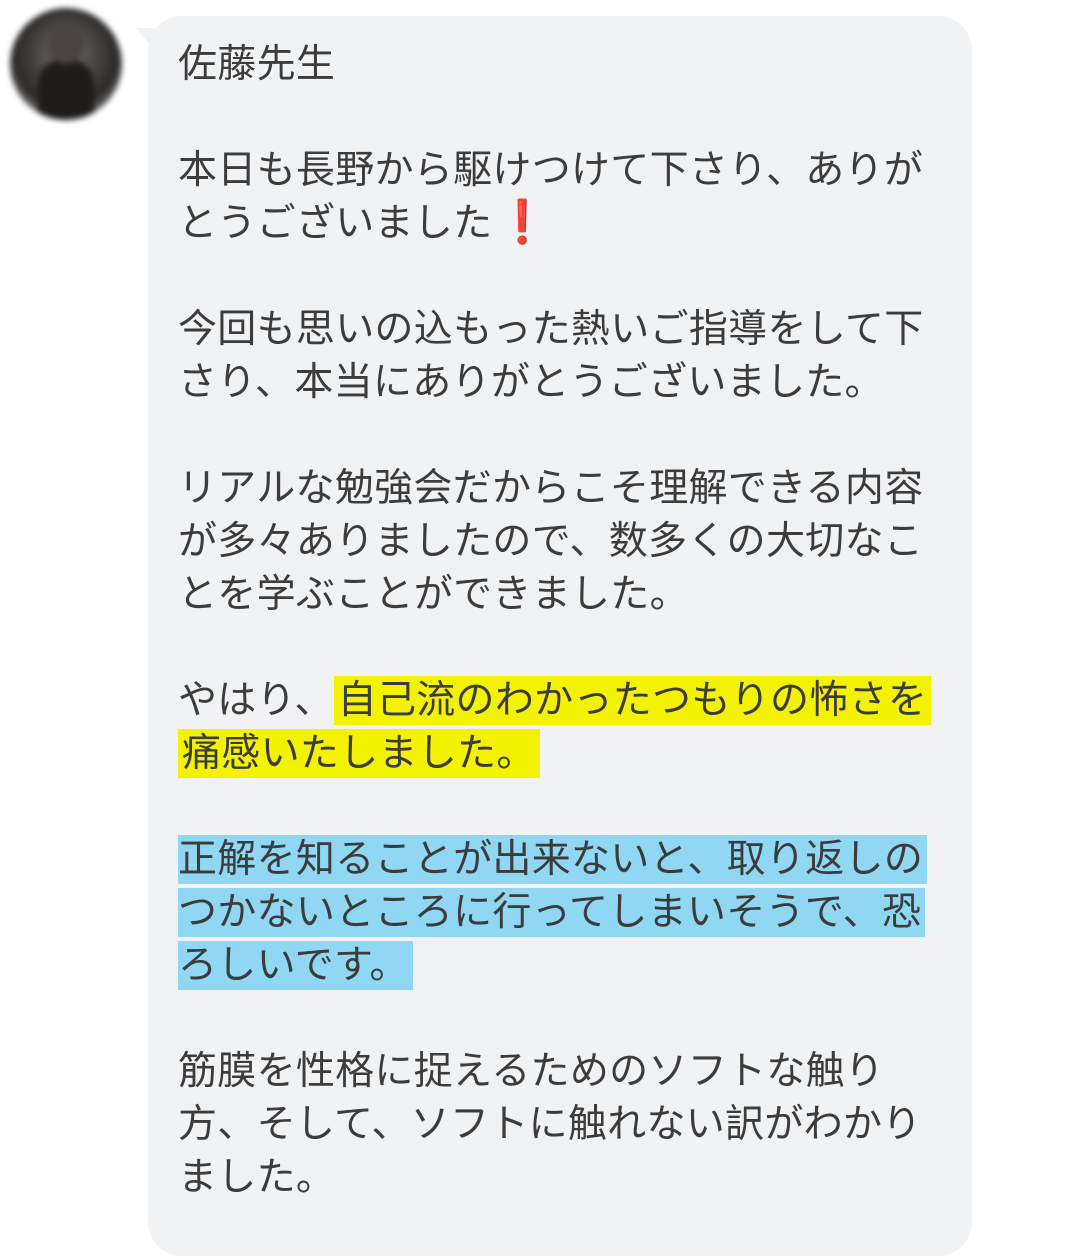 The width and height of the screenshot is (1080, 1257). Describe the element at coordinates (551, 356) in the screenshot. I see `message-paragraph-2: 今回も思いの込もった熱いご指導をして下さり、本当にありがとうございました。` at that location.